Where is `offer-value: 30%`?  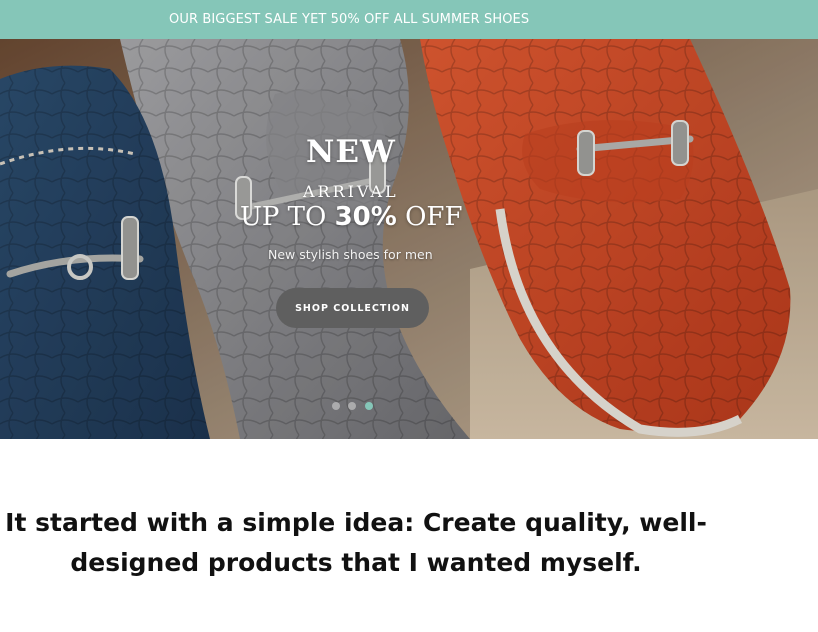 offer-value: 30% is located at coordinates (365, 217).